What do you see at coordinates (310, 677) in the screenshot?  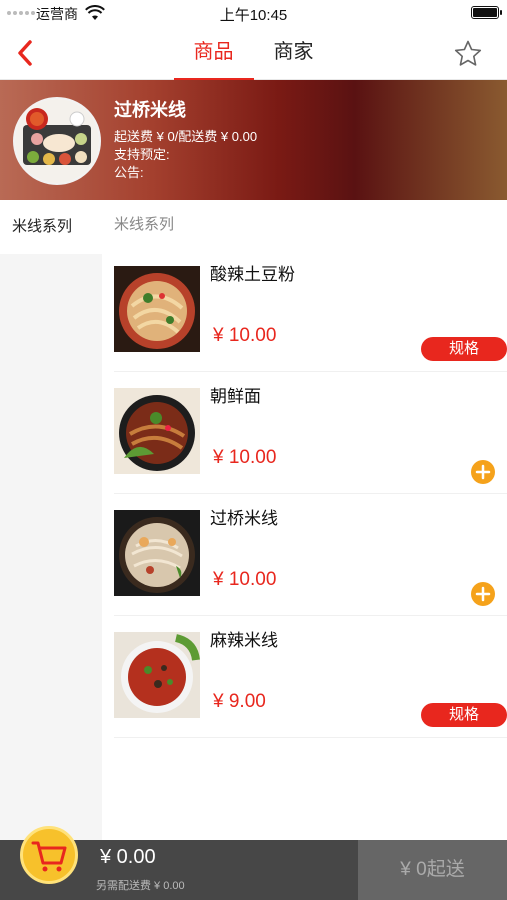 I see `product-item: 麻辣米线 ¥ 9.00 规格` at bounding box center [310, 677].